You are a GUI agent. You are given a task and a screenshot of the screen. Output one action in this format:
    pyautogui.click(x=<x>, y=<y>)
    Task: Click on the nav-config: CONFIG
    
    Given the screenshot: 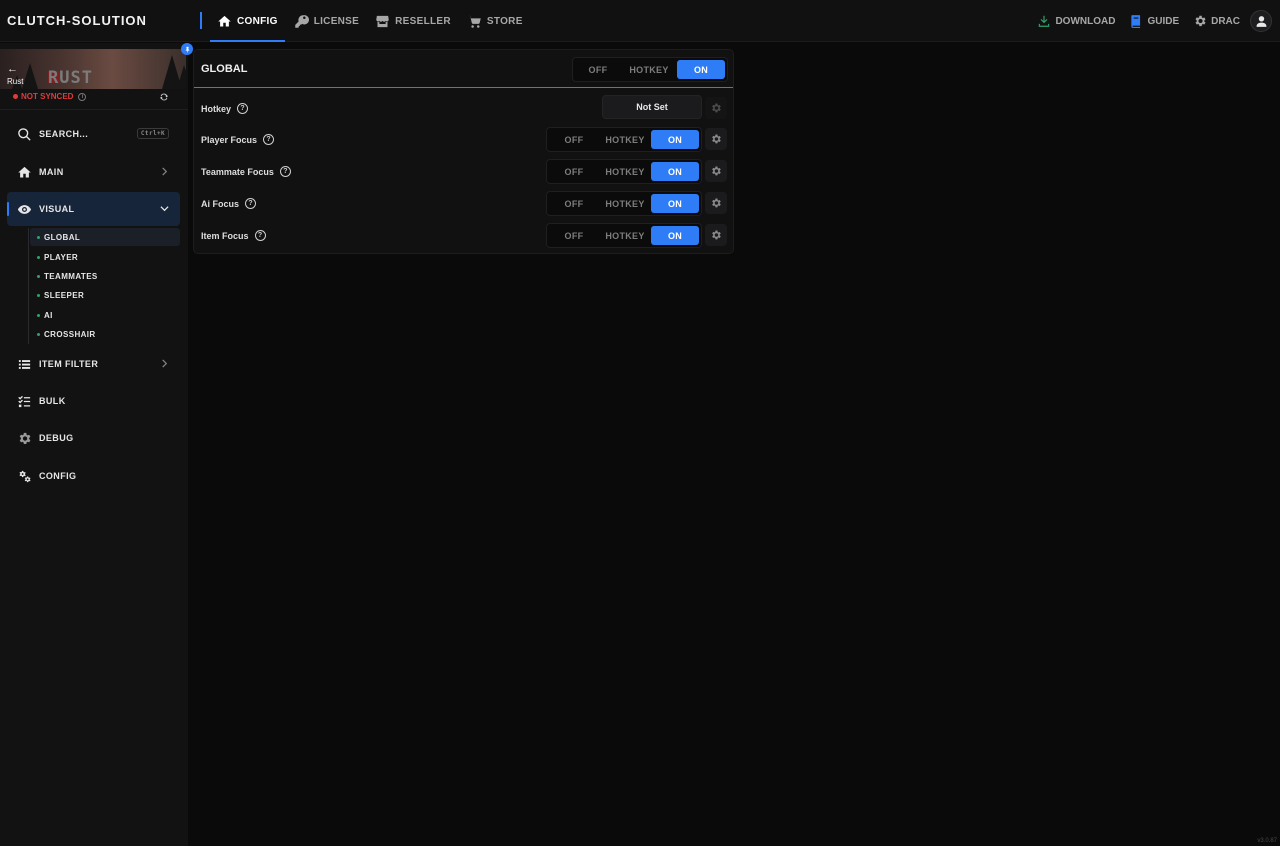 What is the action you would take?
    pyautogui.click(x=247, y=21)
    